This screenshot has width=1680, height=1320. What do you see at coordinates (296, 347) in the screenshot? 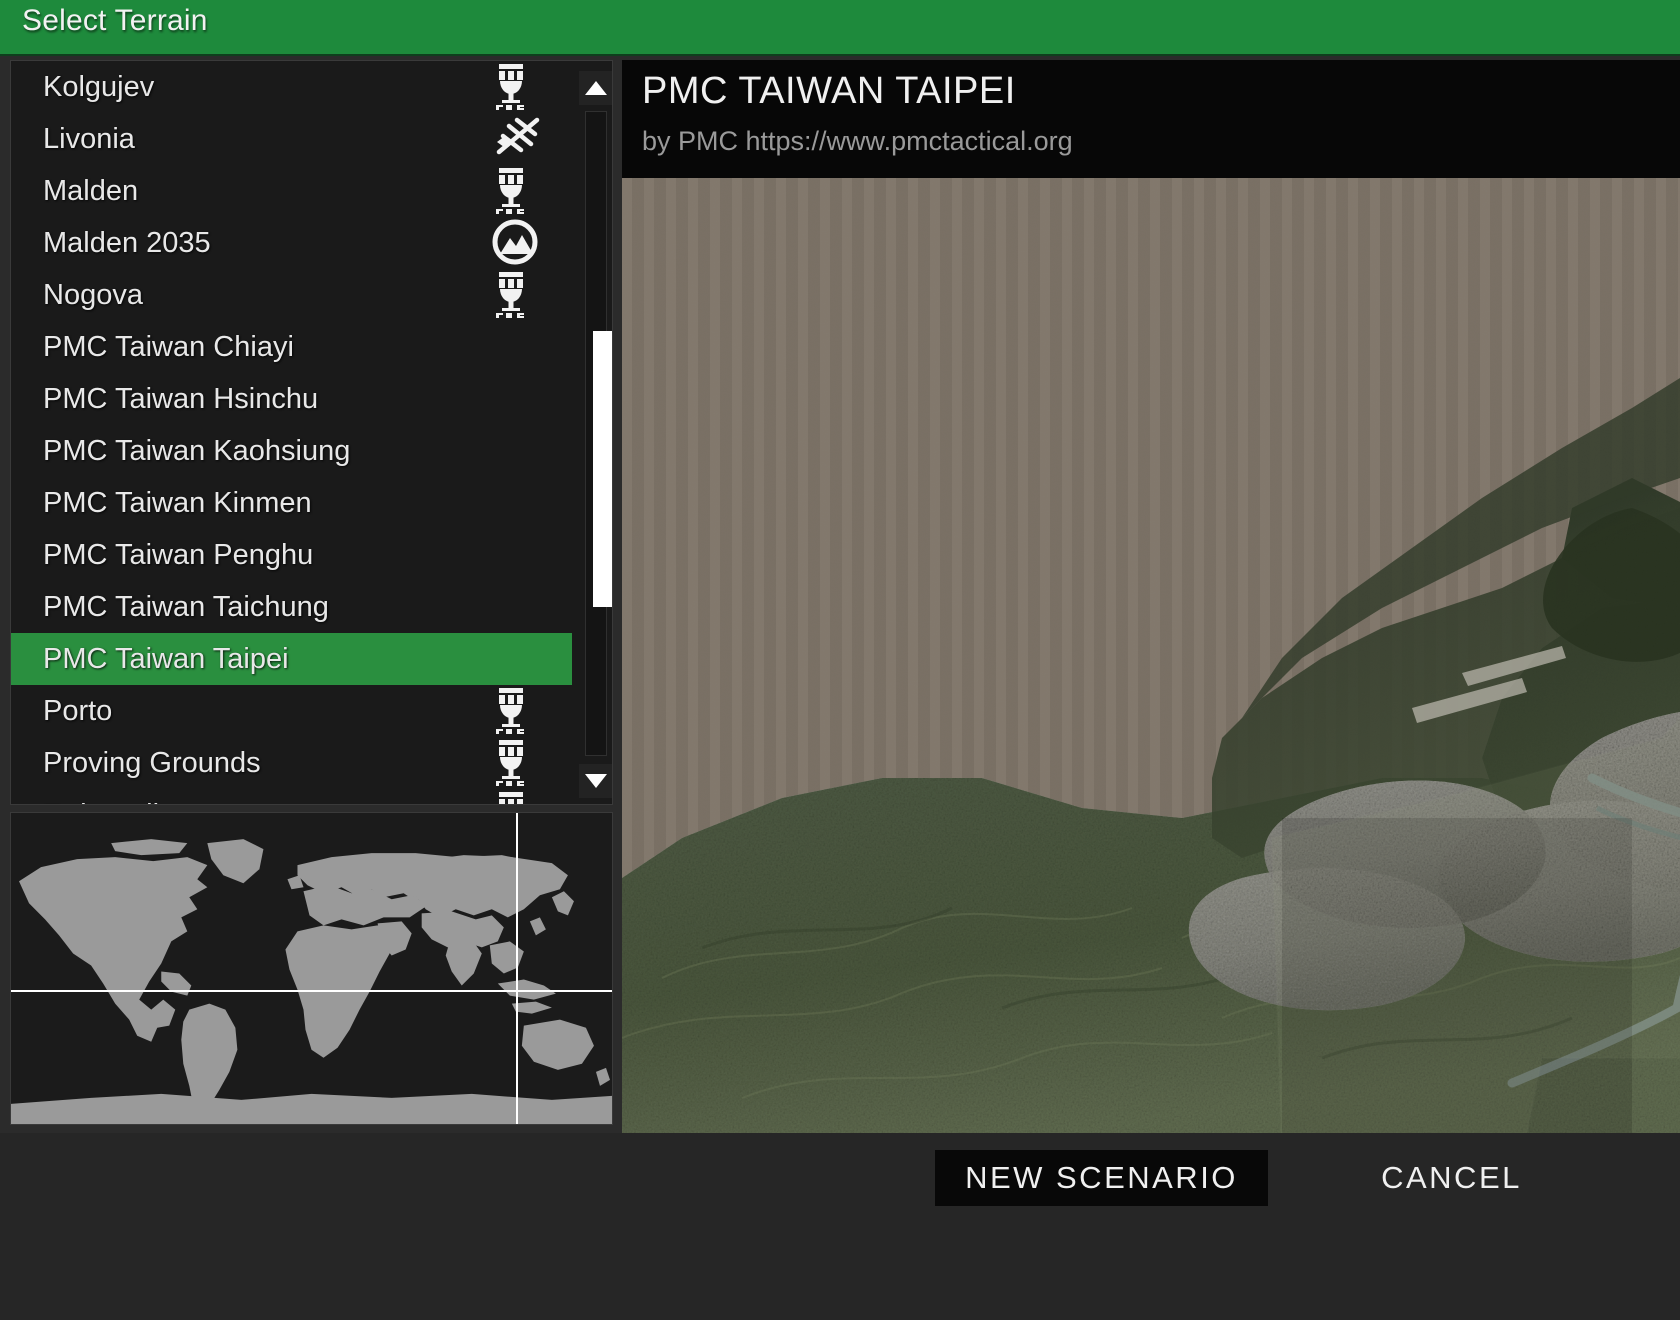
I see `terrain-list-item: PMC Taiwan Chiayi` at bounding box center [296, 347].